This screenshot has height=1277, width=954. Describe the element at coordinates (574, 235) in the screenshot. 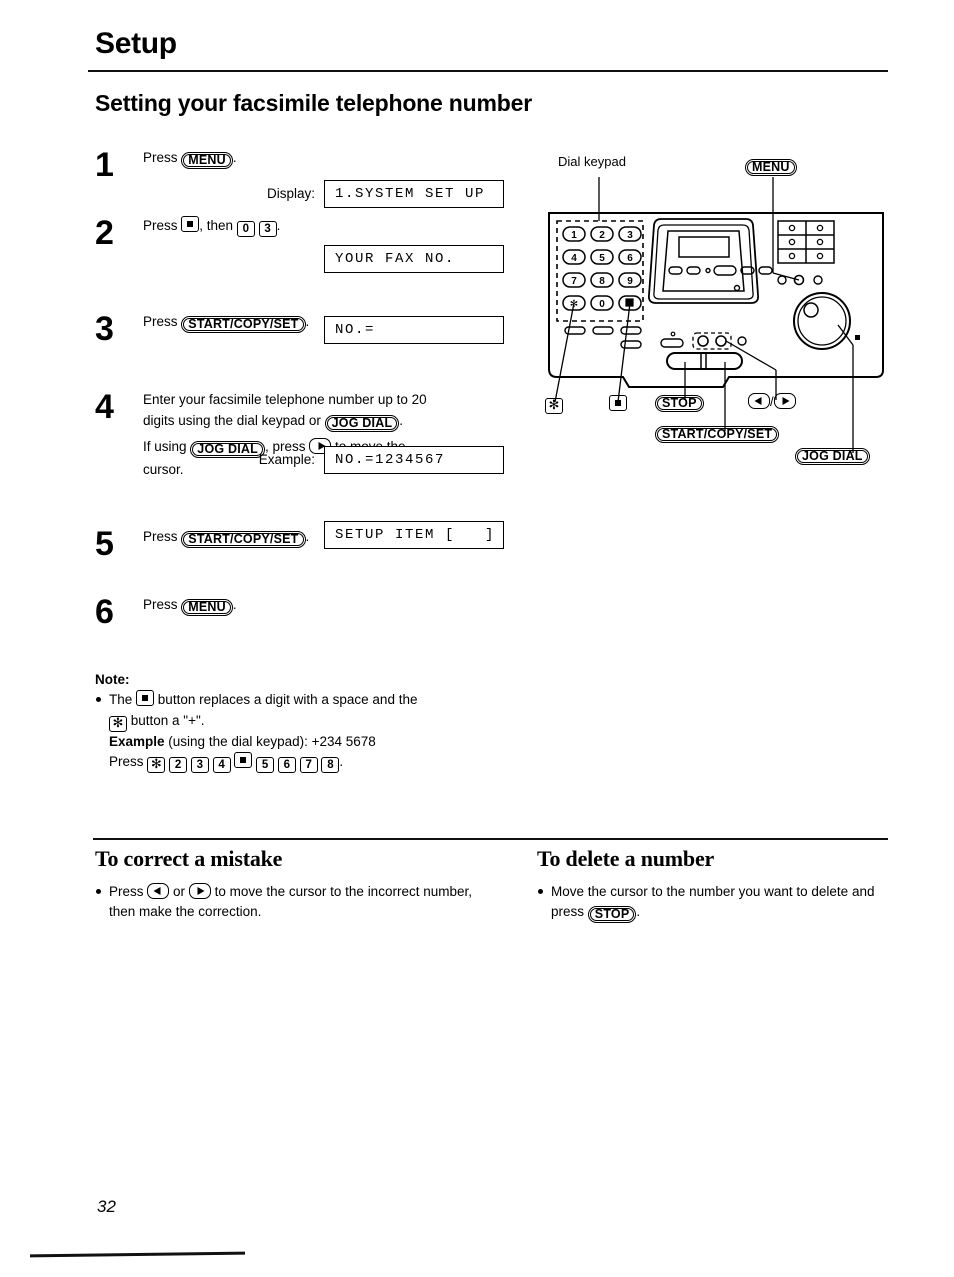

I see `svg-text: 1` at that location.